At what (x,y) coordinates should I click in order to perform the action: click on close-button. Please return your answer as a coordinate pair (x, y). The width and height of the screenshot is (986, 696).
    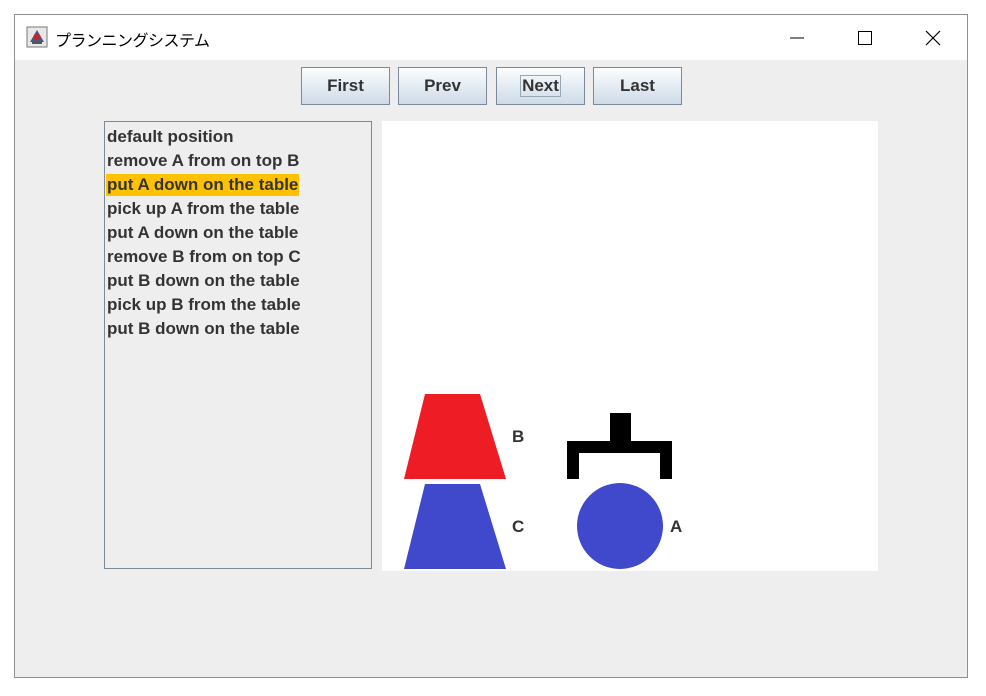
    Looking at the image, I should click on (932, 37).